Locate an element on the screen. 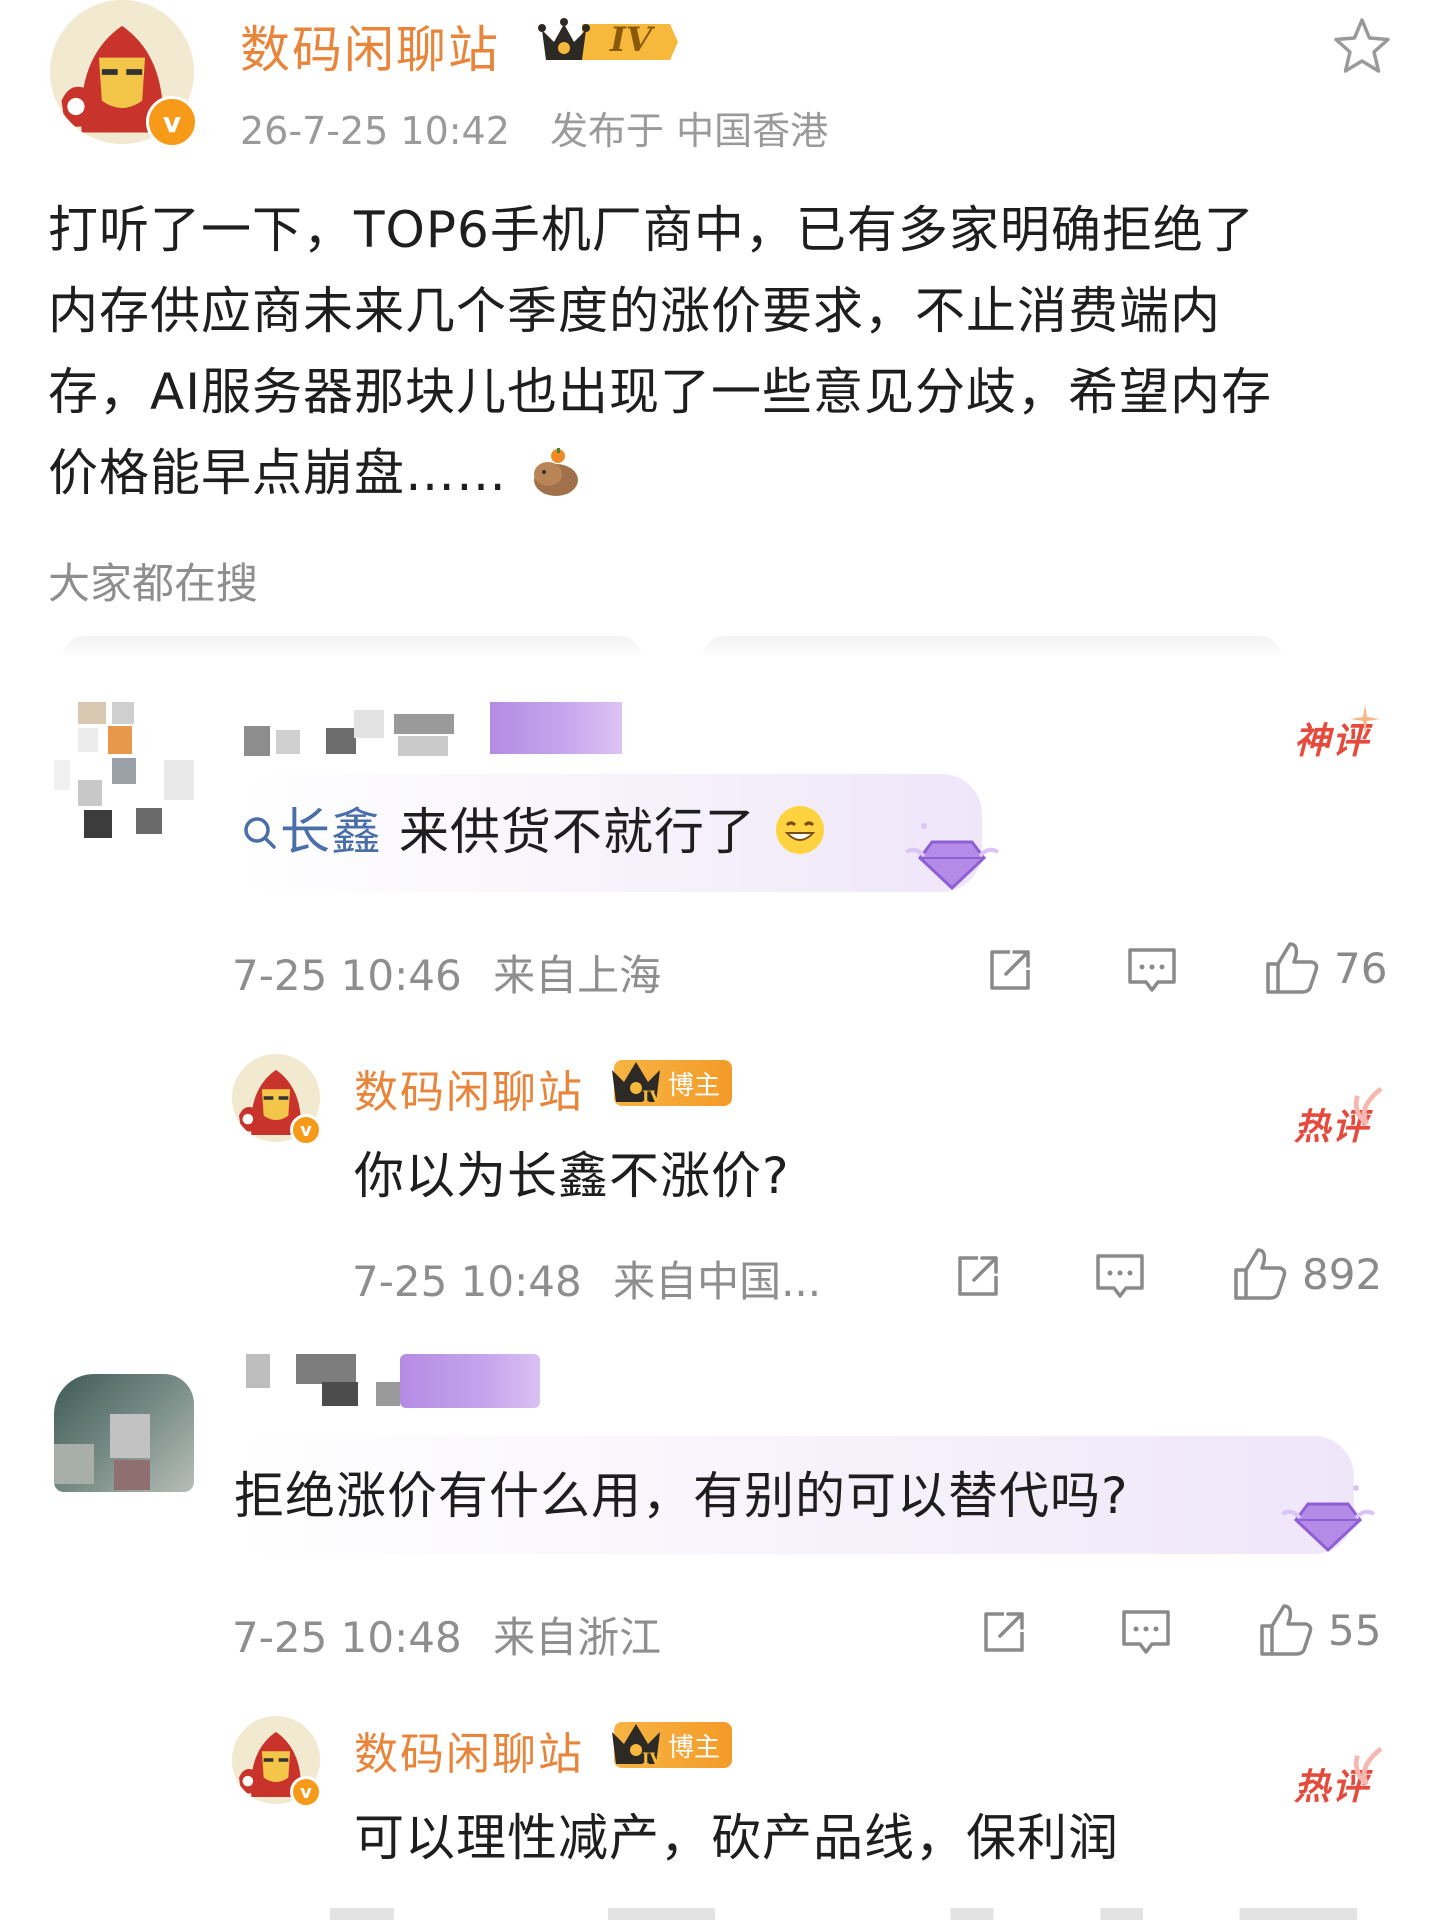  favorite-star-icon is located at coordinates (1362, 46).